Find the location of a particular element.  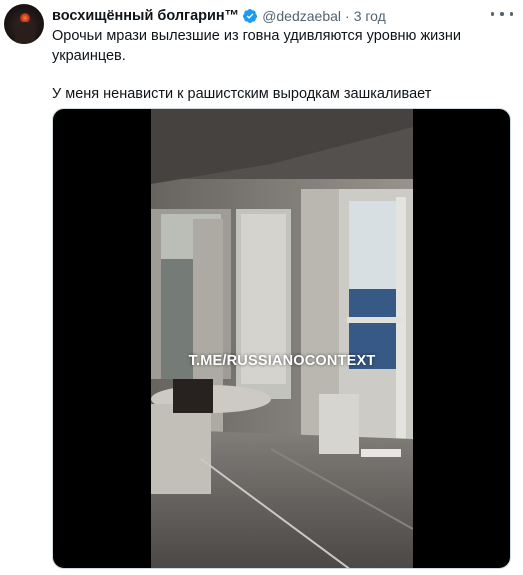

video-watermark: T.ME/RUSSIANOCONTEXT is located at coordinates (282, 361).